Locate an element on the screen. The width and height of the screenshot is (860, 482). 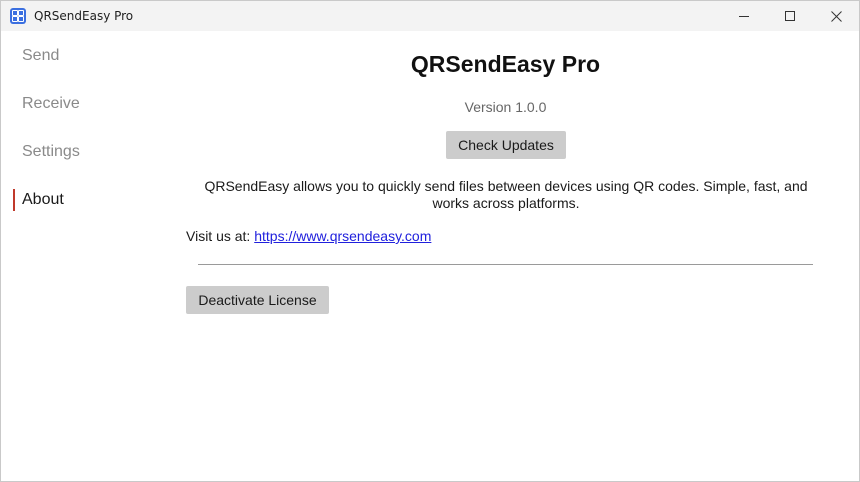
sidebar-item-label: Settings is located at coordinates (51, 151).